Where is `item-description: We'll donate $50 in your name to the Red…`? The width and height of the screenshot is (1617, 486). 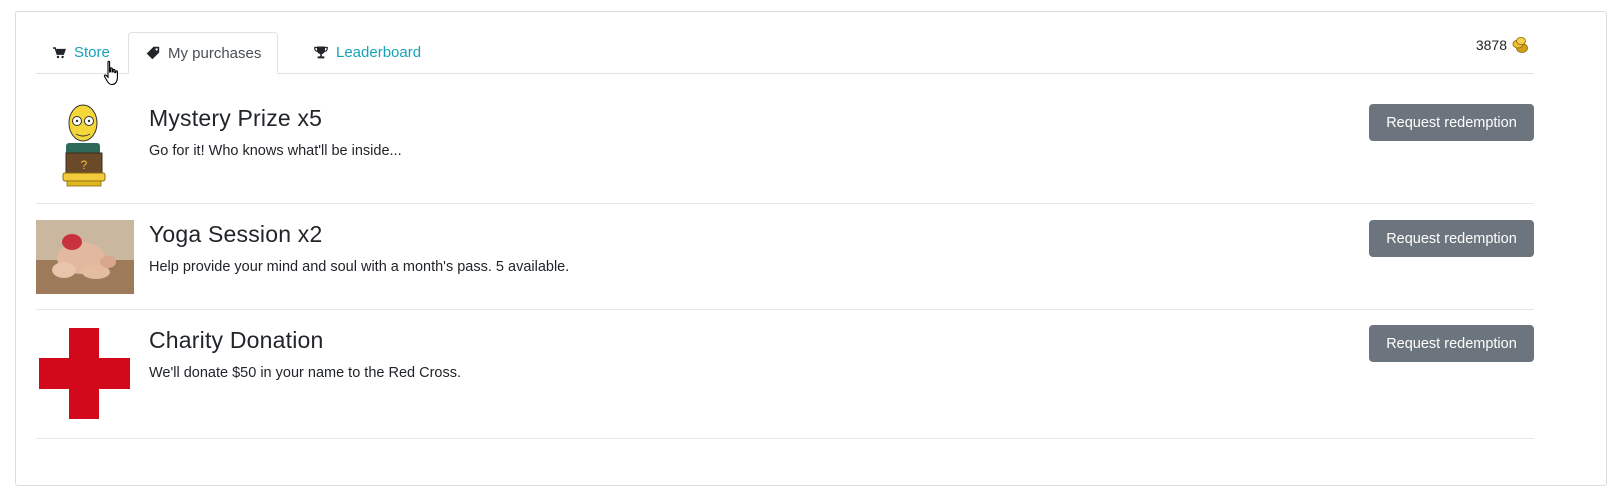 item-description: We'll donate $50 in your name to the Red… is located at coordinates (305, 373).